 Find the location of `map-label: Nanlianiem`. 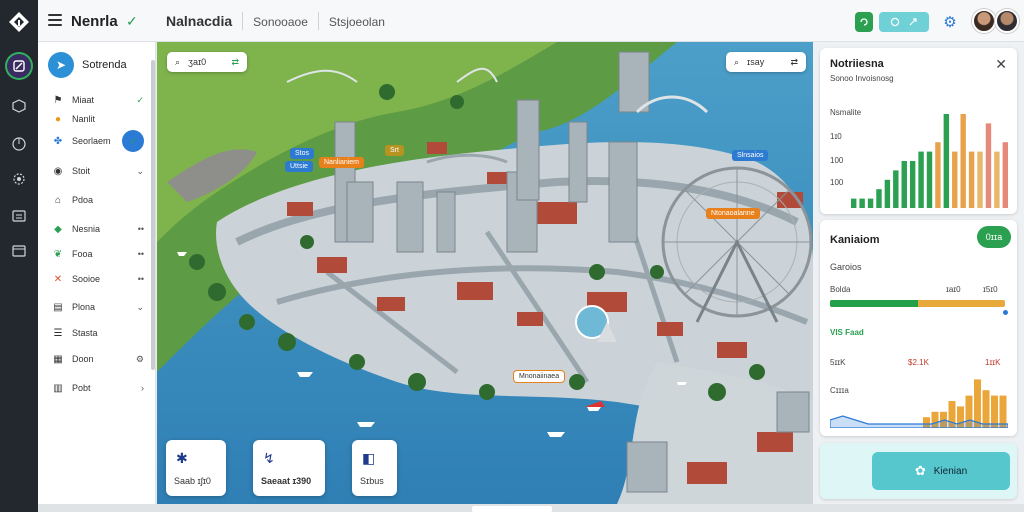

map-label: Nanlianiem is located at coordinates (342, 162).